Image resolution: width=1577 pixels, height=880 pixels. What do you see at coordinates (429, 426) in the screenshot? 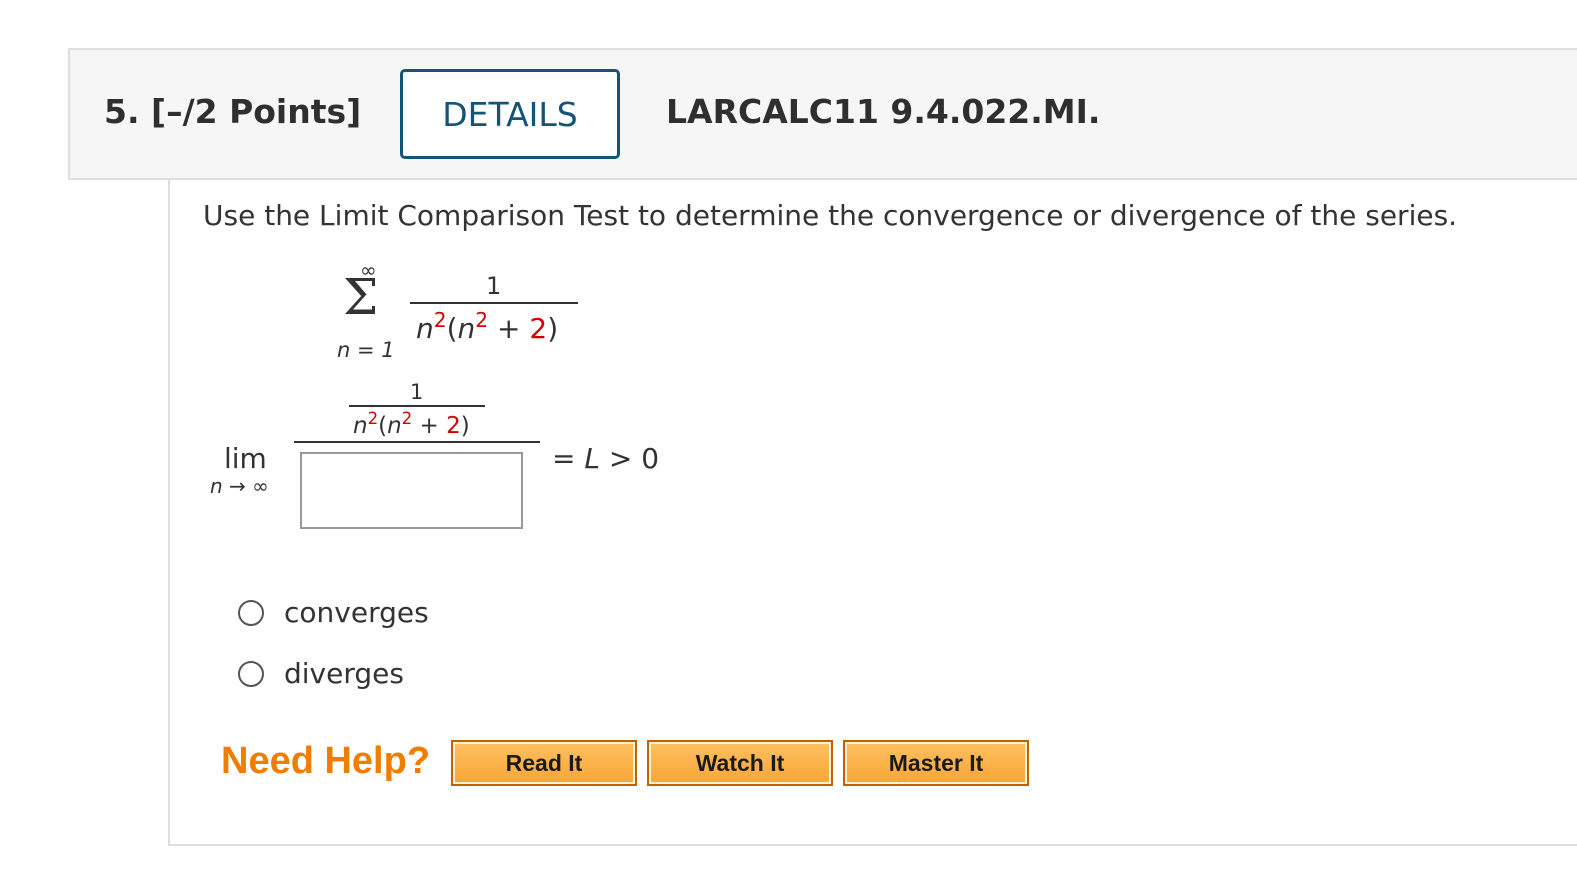
I see `inner-denom-plus: +` at bounding box center [429, 426].